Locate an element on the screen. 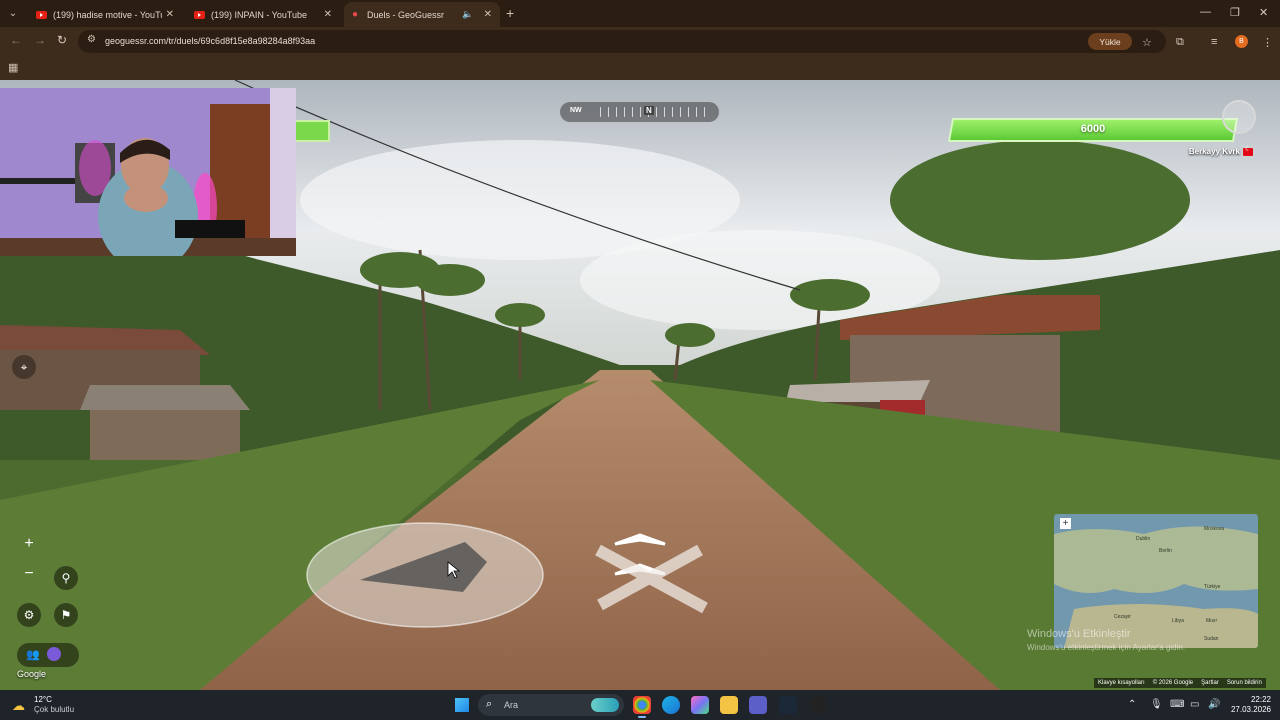  opponent-name: Berkayy Kvrk is located at coordinates (1214, 151).